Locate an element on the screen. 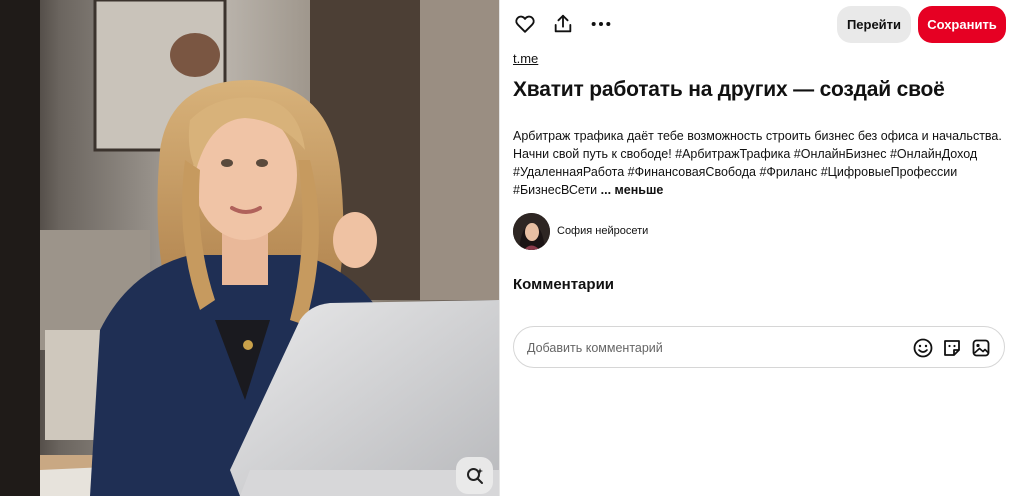 This screenshot has height=496, width=1024. sticker-icon is located at coordinates (952, 348).